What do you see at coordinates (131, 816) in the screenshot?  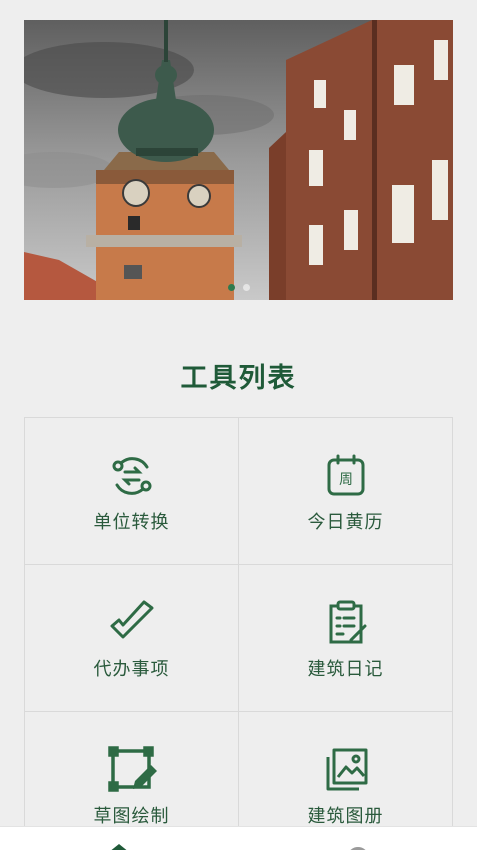 I see `tool-label: 草图绘制` at bounding box center [131, 816].